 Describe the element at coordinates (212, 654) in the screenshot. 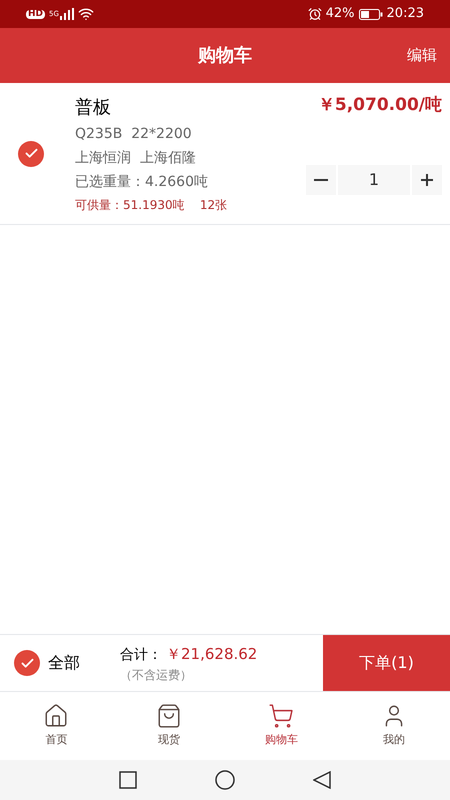

I see `total-amount: ￥21,628.62` at that location.